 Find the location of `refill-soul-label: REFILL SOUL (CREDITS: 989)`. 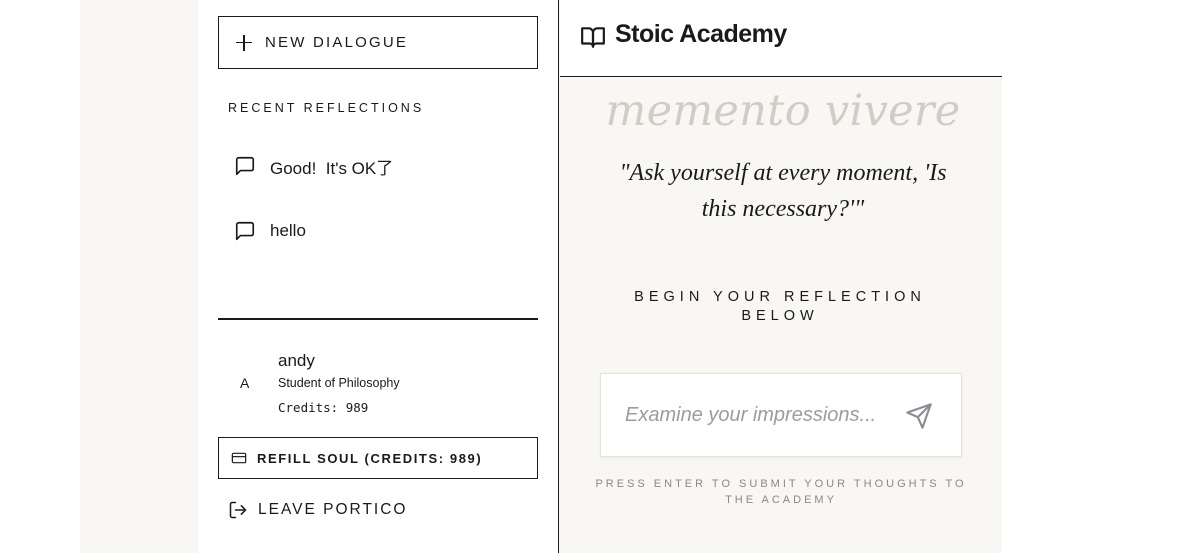

refill-soul-label: REFILL SOUL (CREDITS: 989) is located at coordinates (370, 458).